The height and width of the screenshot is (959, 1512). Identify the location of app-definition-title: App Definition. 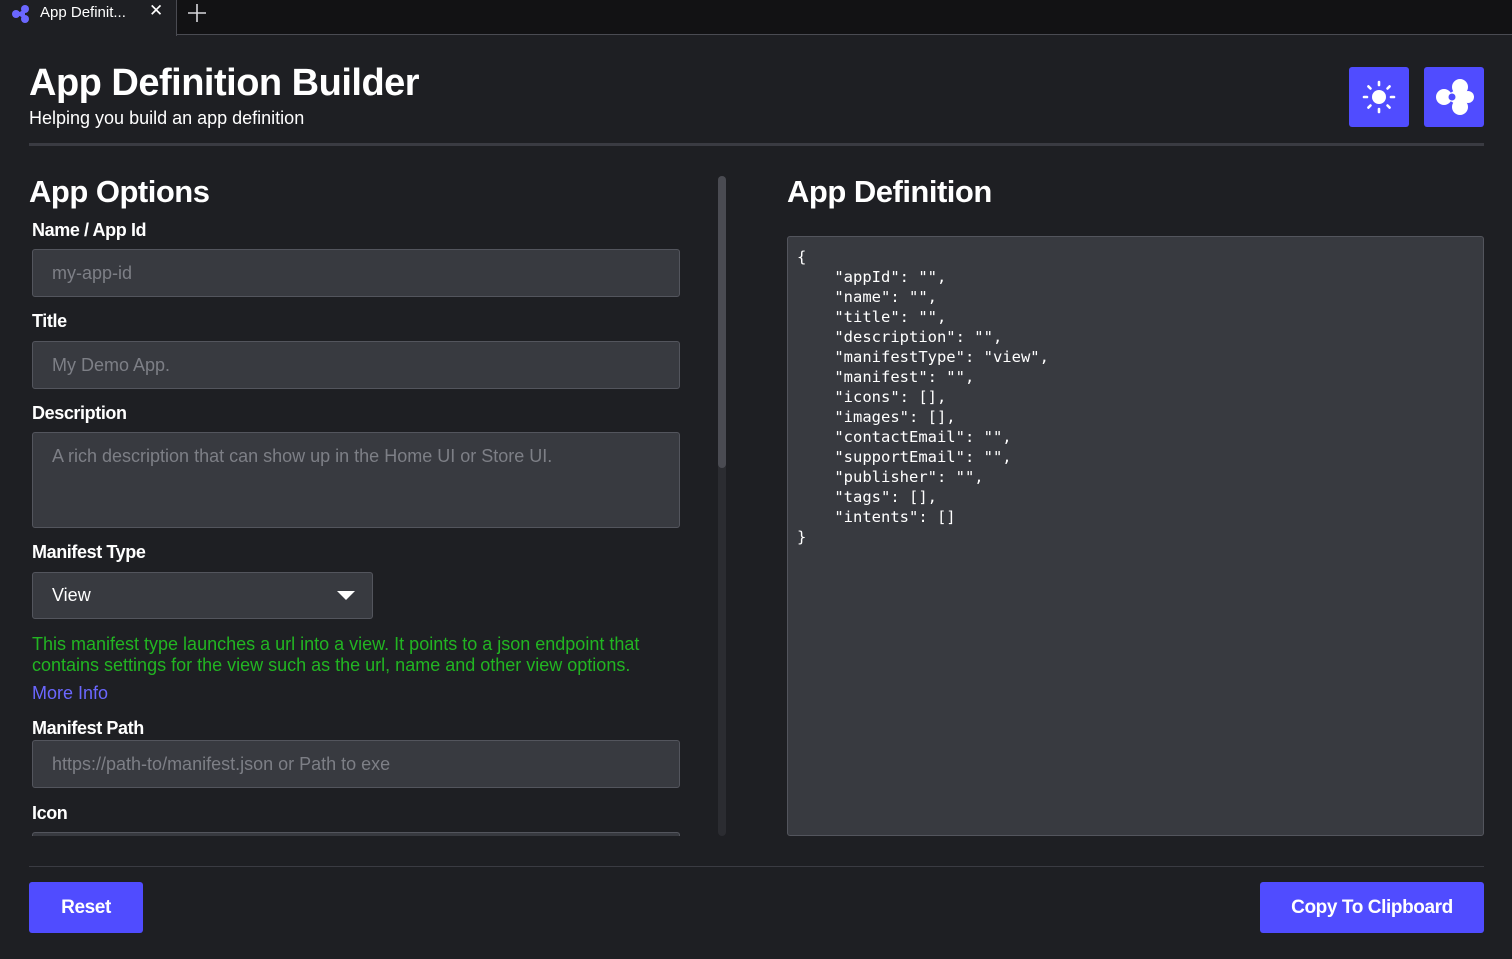
(889, 191).